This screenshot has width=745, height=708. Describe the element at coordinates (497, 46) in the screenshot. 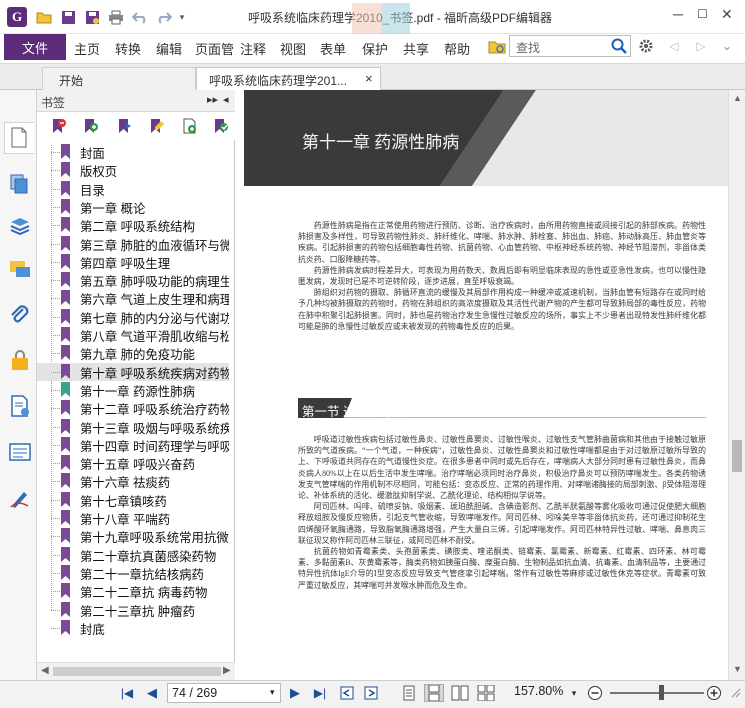

I see `find-folder-icon` at that location.